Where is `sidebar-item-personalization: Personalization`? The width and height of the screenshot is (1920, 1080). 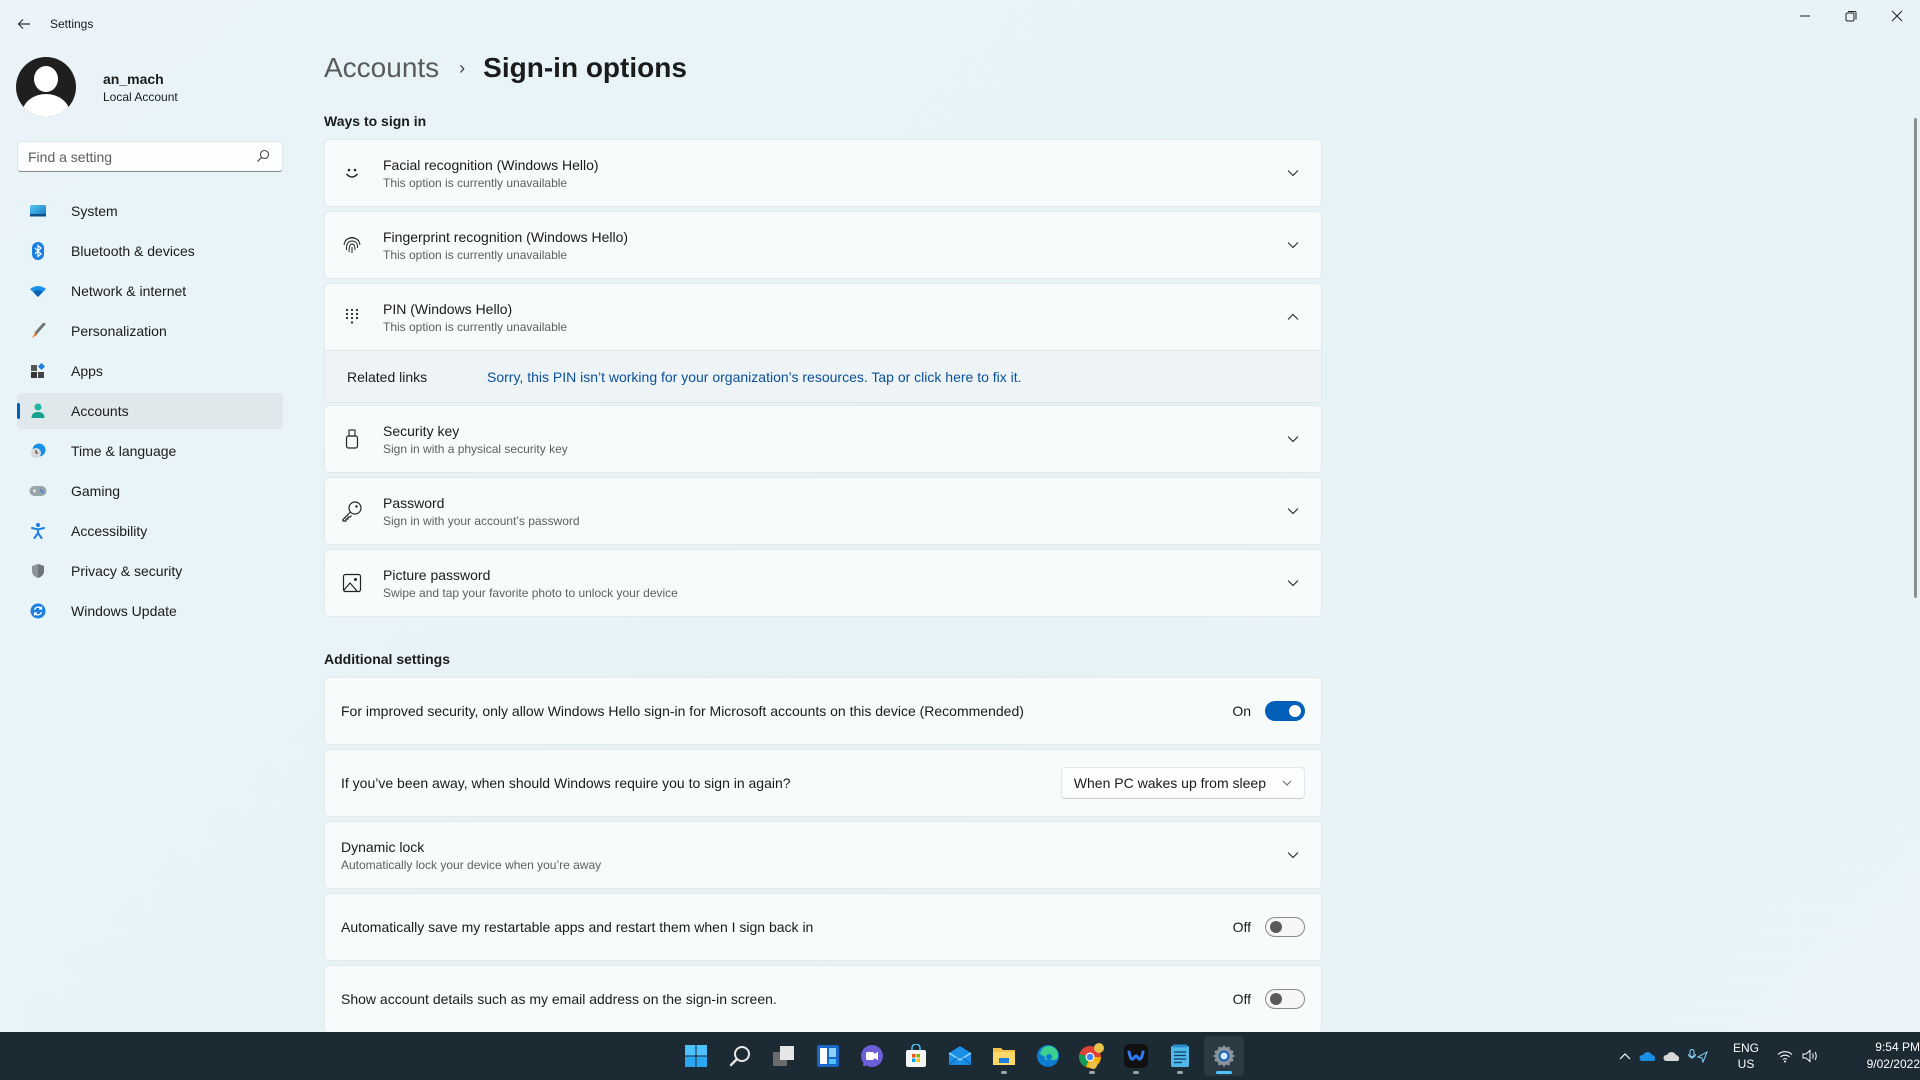 sidebar-item-personalization: Personalization is located at coordinates (150, 331).